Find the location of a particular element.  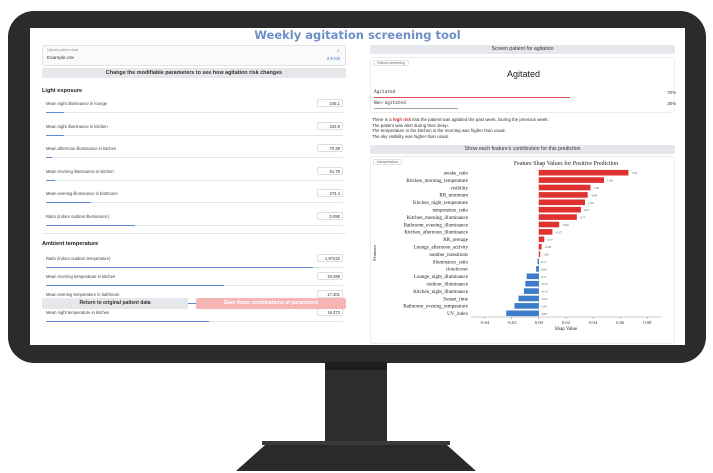

slider-value-input: 222.9 is located at coordinates (330, 125).